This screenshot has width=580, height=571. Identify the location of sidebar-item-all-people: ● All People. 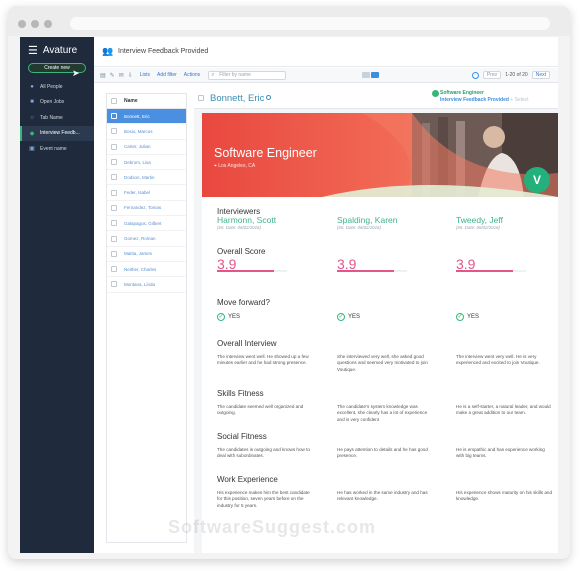
(57, 87).